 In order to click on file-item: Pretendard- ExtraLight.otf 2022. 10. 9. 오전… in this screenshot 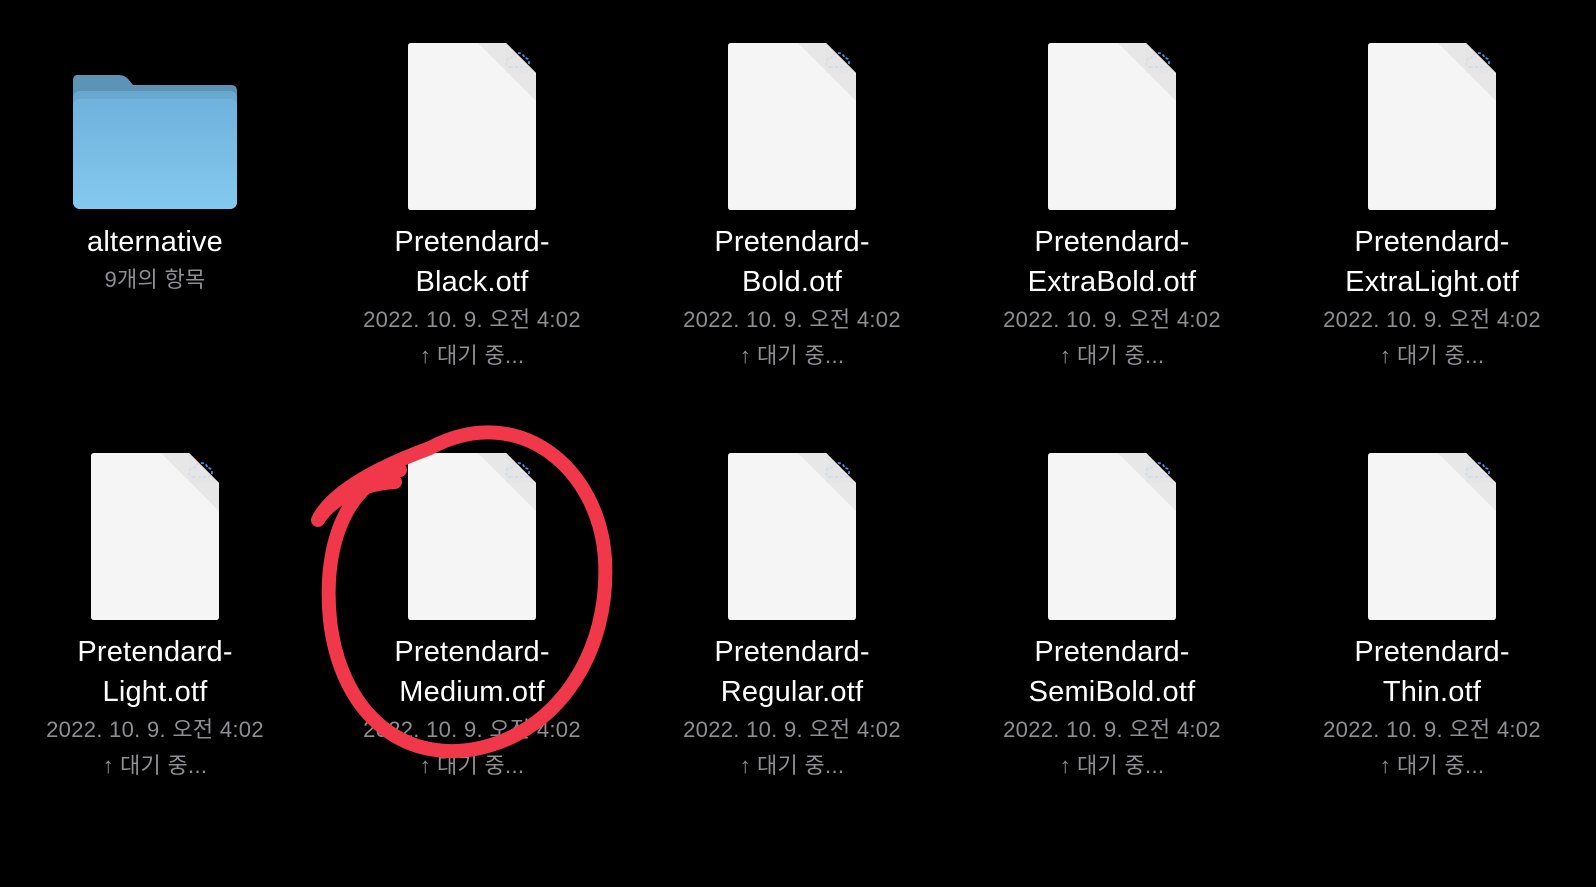, I will do `click(1432, 207)`.